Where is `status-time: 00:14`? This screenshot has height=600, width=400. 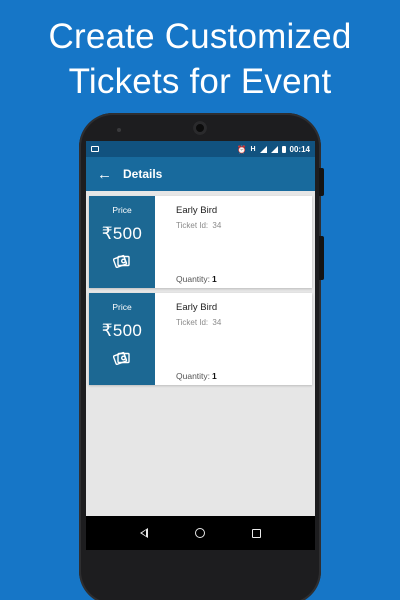
status-time: 00:14 is located at coordinates (299, 149).